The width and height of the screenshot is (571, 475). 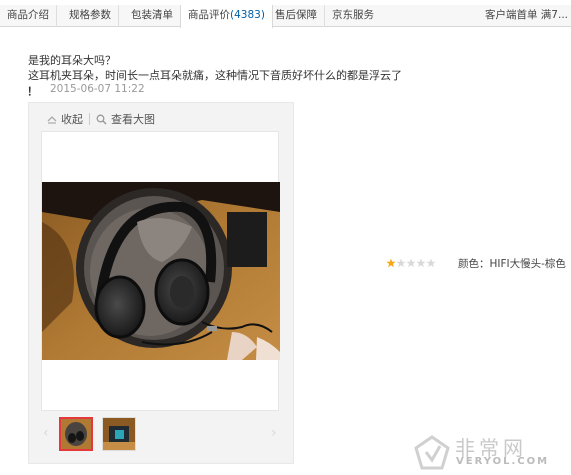 I want to click on tab-label: 规格参数, so click(x=90, y=15).